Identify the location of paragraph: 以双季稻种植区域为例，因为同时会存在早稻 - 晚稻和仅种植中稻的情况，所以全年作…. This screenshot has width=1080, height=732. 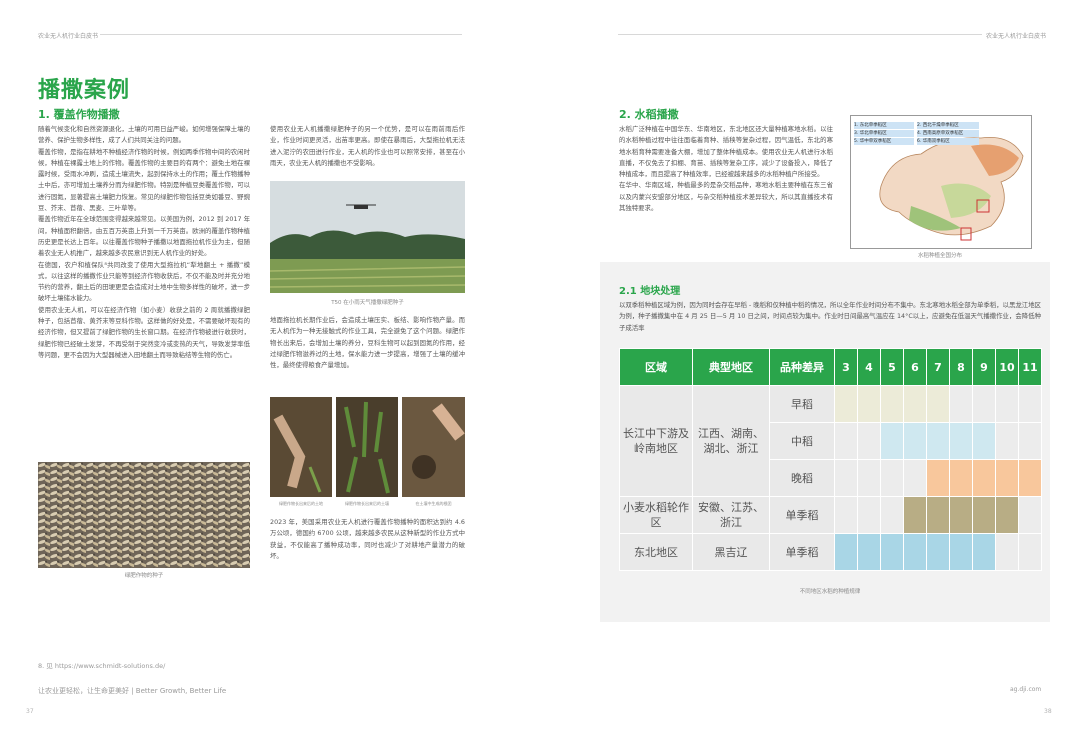
(830, 316).